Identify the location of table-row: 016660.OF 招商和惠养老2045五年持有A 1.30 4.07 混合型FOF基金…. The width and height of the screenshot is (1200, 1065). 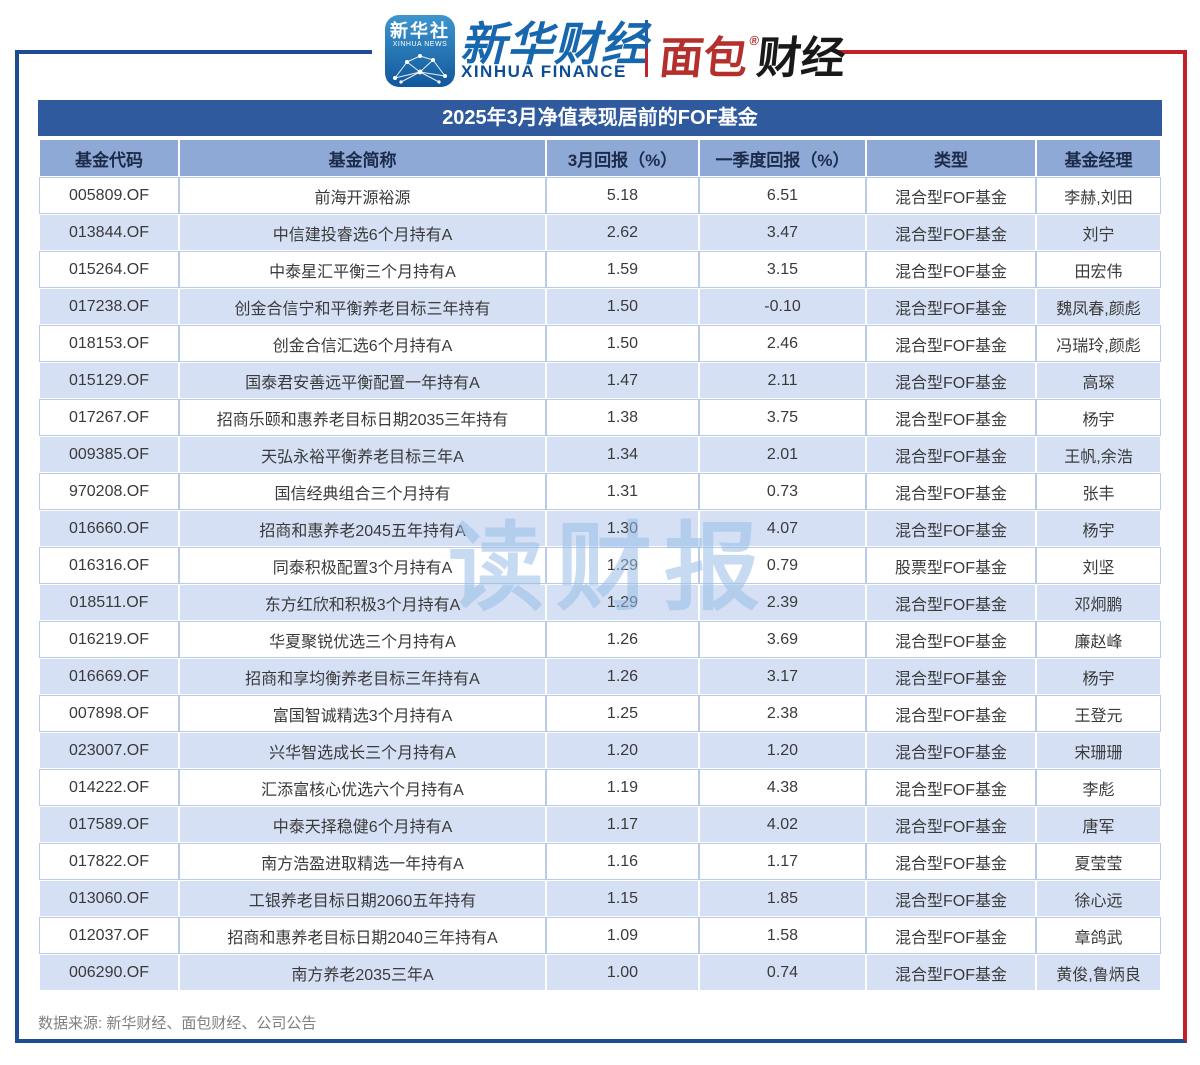
(600, 528).